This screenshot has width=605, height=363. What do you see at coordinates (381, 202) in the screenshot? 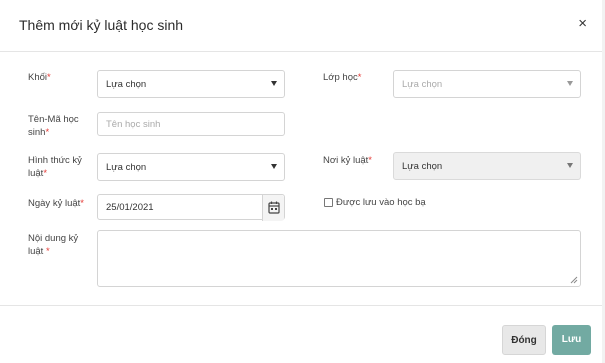
I see `luu-hoc-ba-label: Được lưu vào học bạ` at bounding box center [381, 202].